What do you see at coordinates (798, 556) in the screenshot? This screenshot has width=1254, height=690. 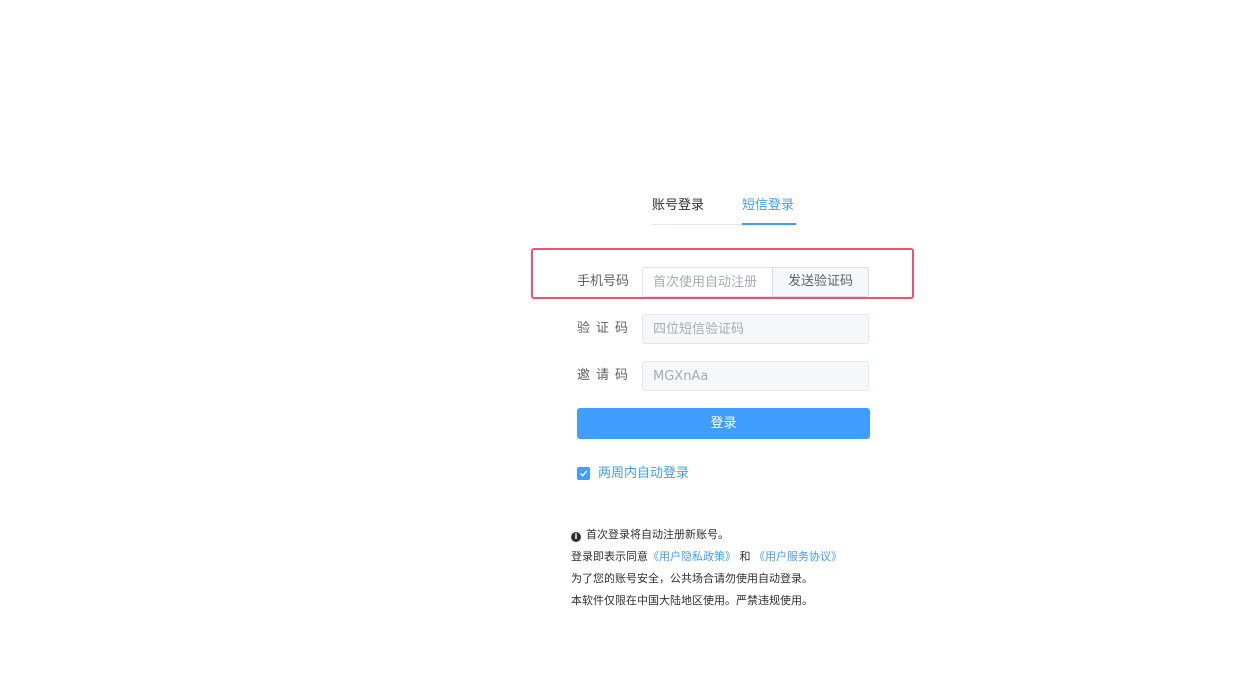 I see `service-agreement-link: 《用户服务协议》` at bounding box center [798, 556].